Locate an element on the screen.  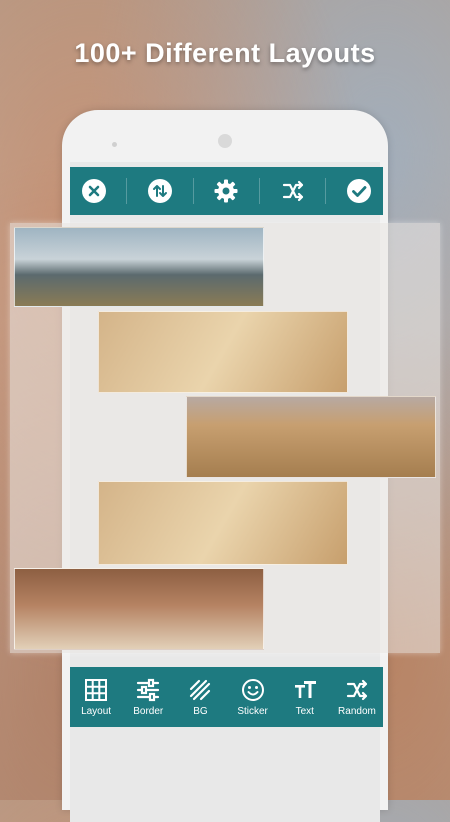
check-icon is located at coordinates (359, 191).